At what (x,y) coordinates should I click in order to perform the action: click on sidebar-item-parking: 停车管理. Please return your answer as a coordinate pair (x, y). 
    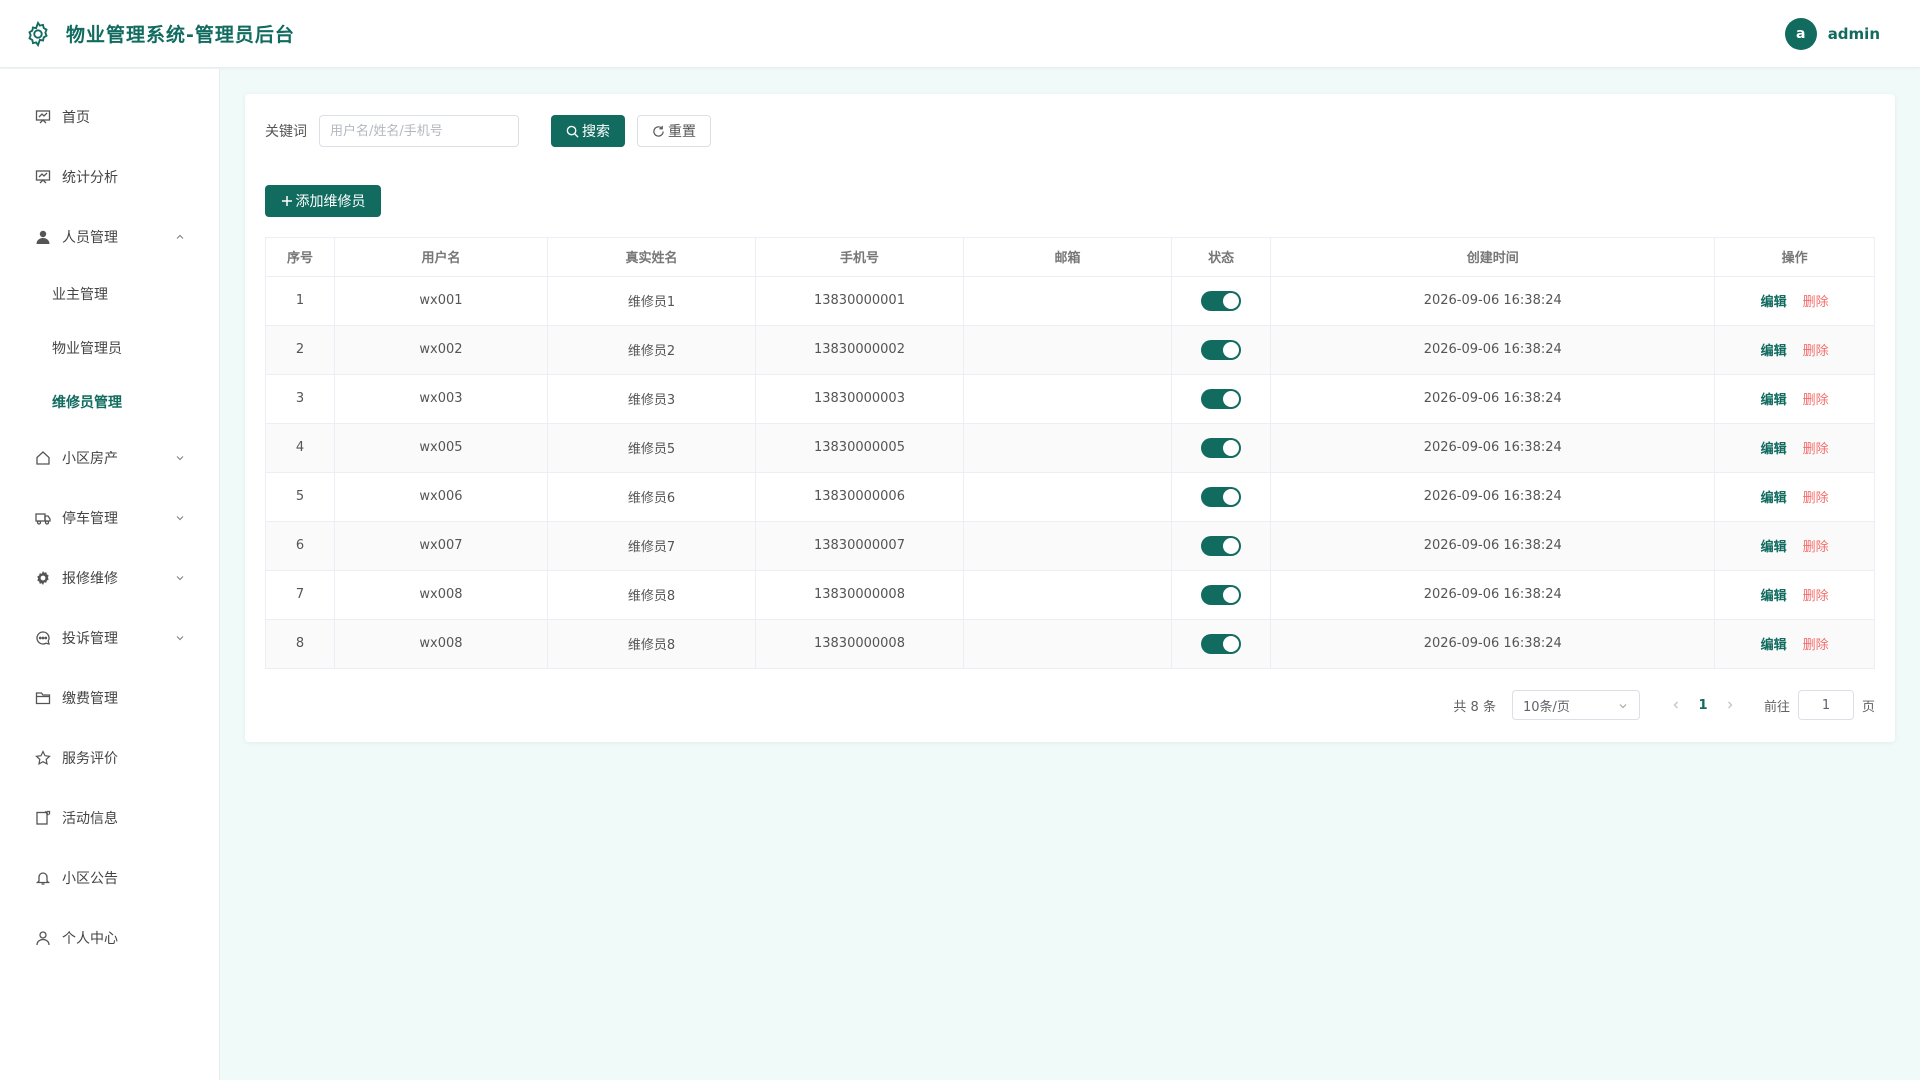
    Looking at the image, I should click on (110, 518).